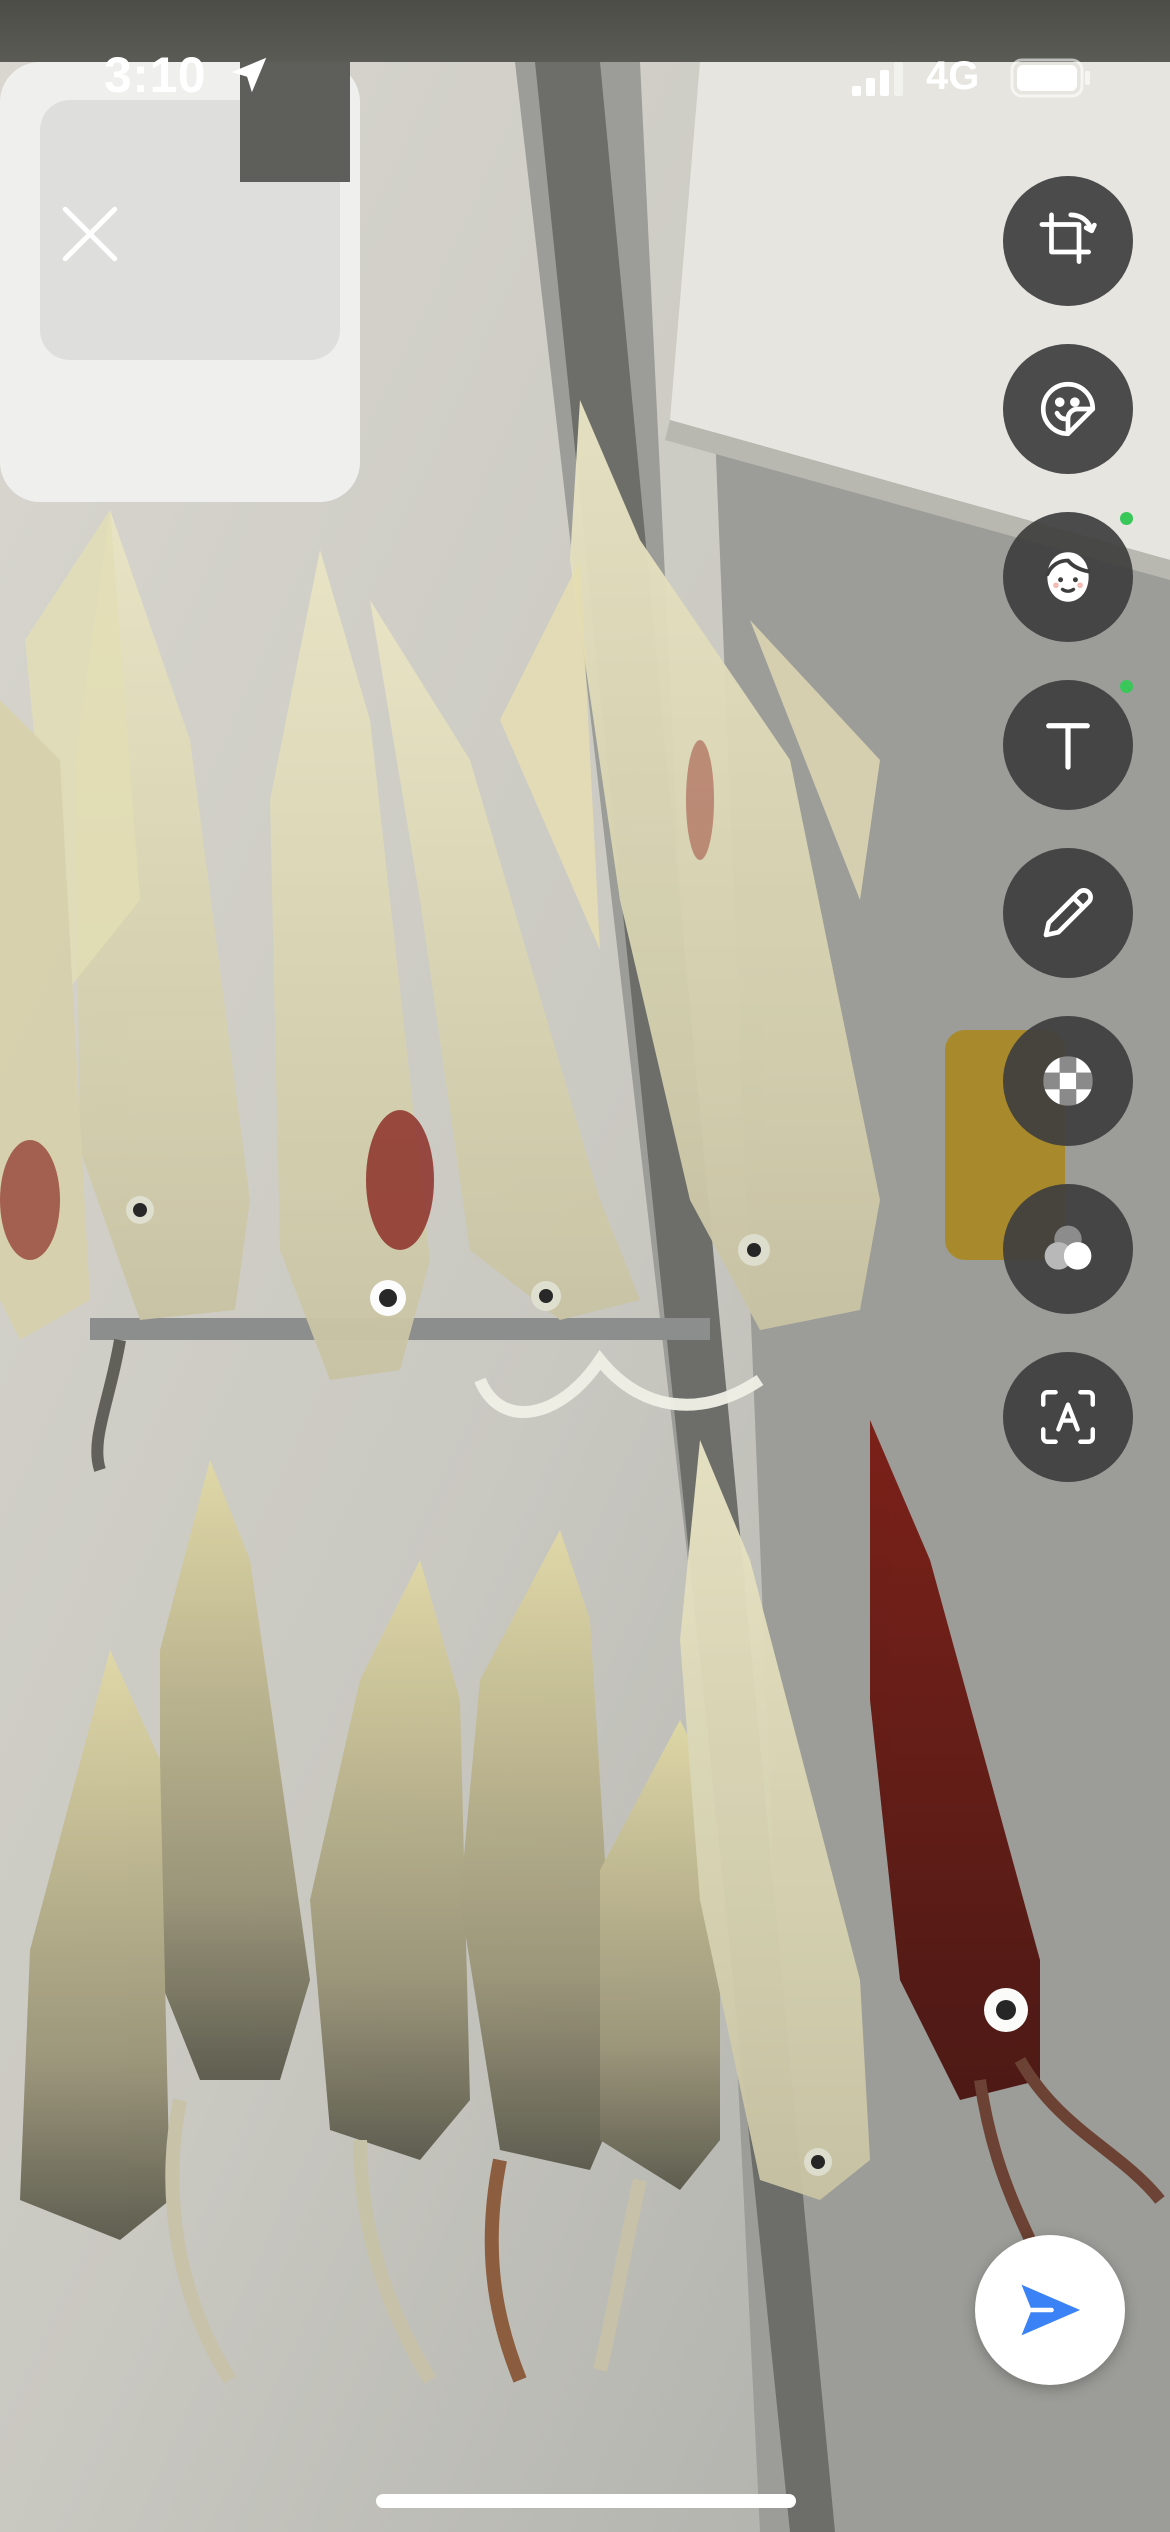 Image resolution: width=1170 pixels, height=2532 pixels. I want to click on text-recognition-icon, so click(1068, 1417).